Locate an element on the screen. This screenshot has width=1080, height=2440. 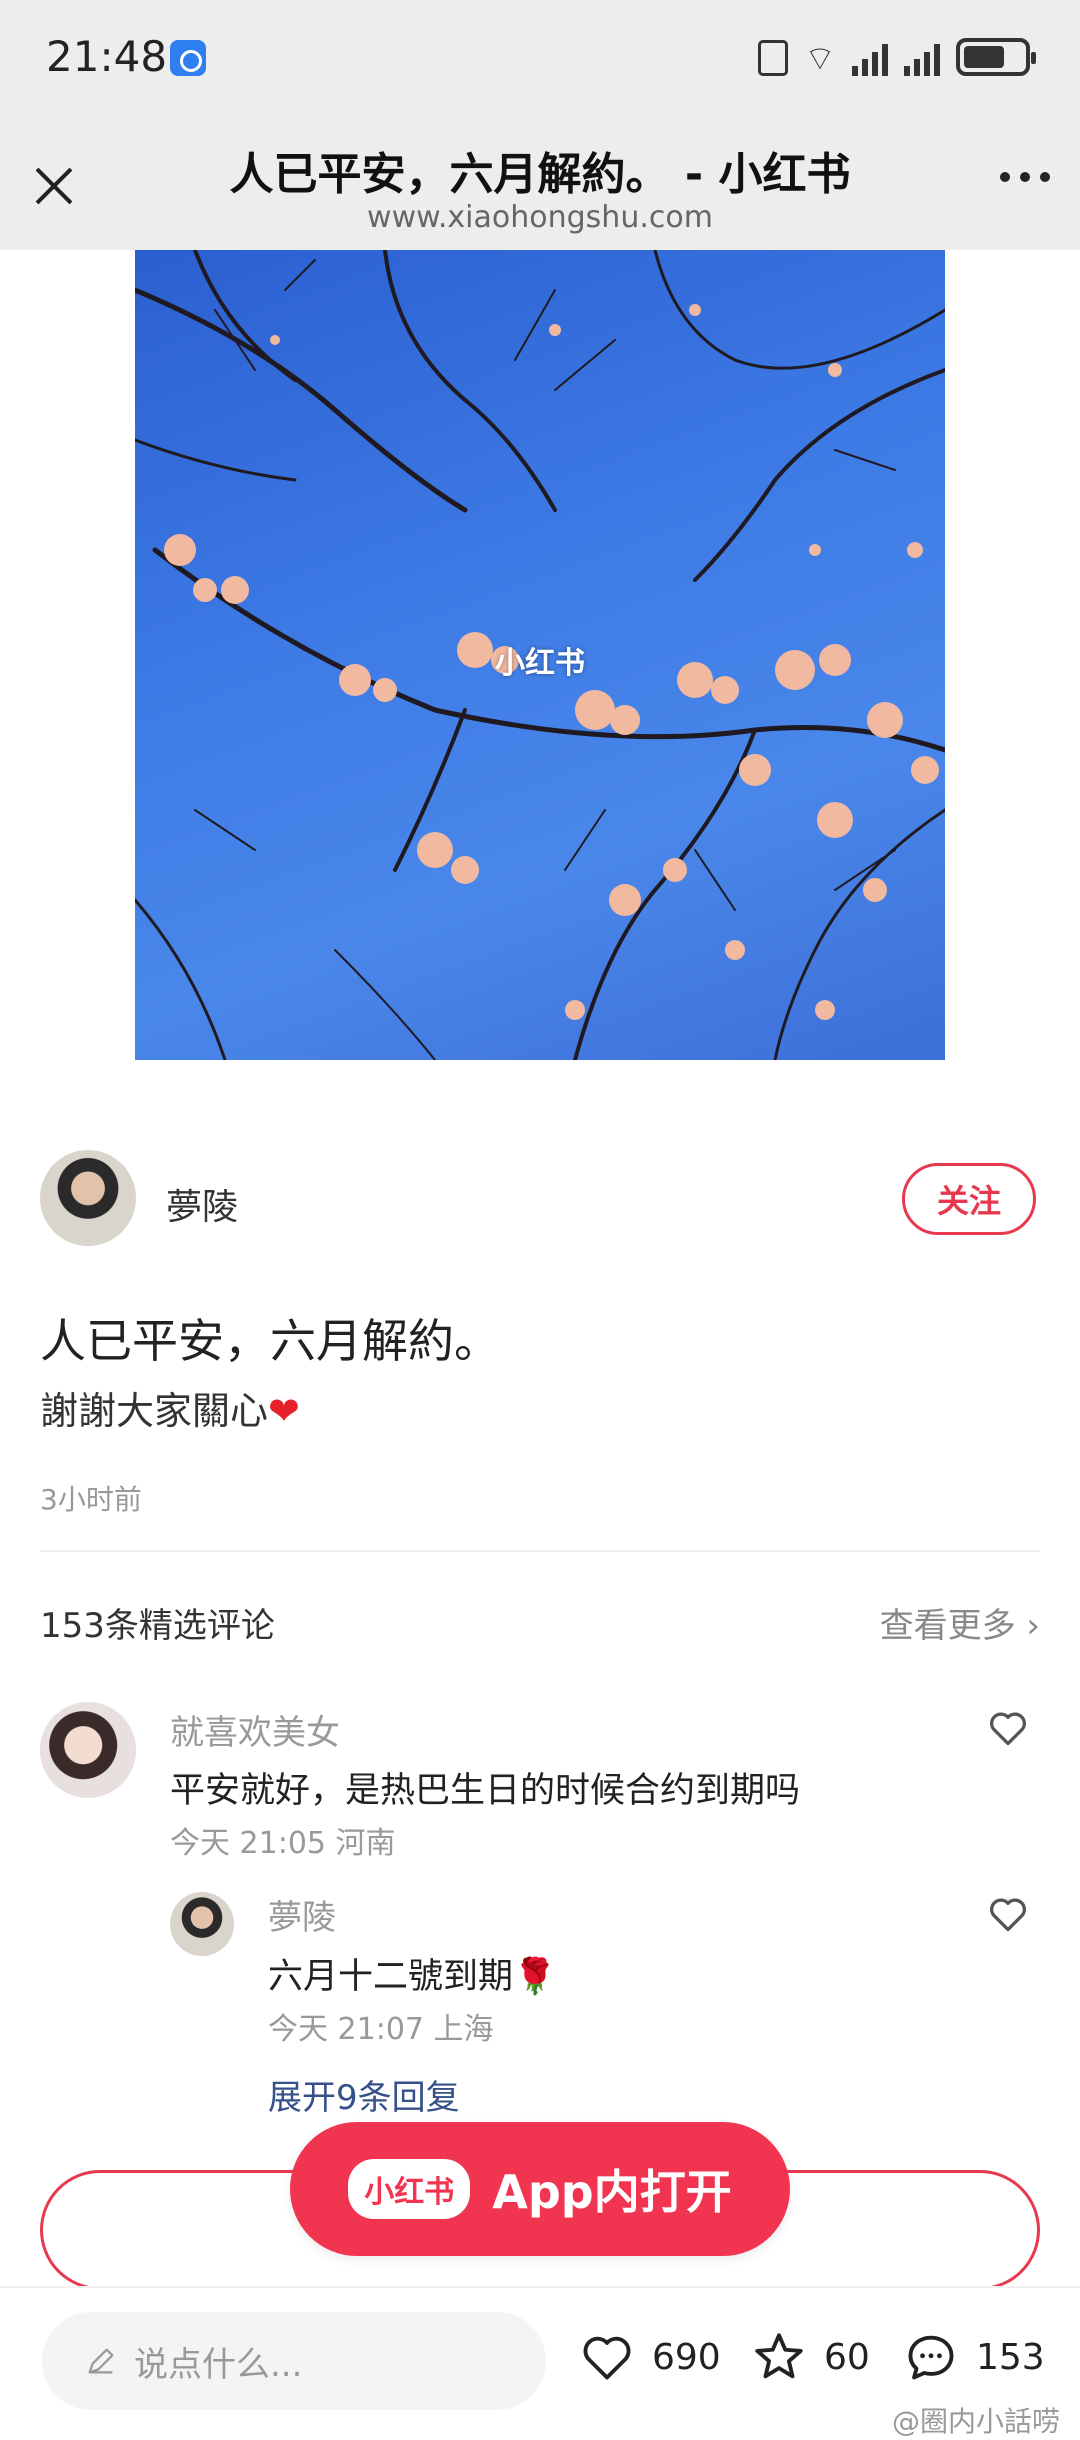
comments-count-header: 153条精选评论 is located at coordinates (157, 1626).